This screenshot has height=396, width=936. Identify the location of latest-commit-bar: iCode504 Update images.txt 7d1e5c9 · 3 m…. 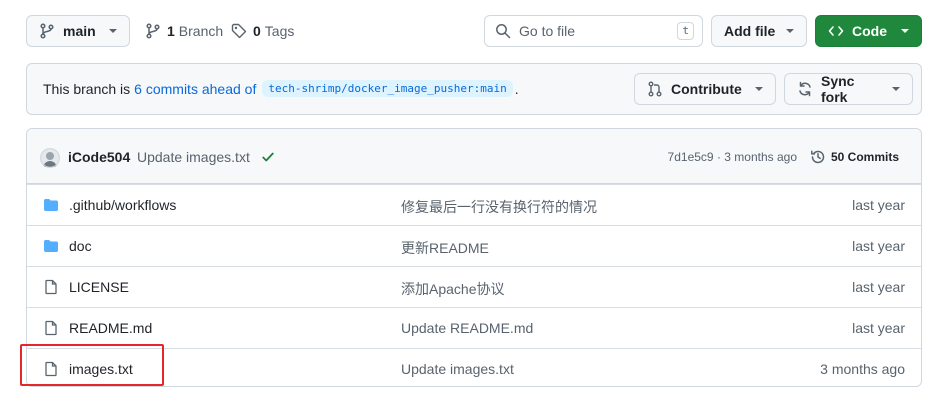
(474, 156).